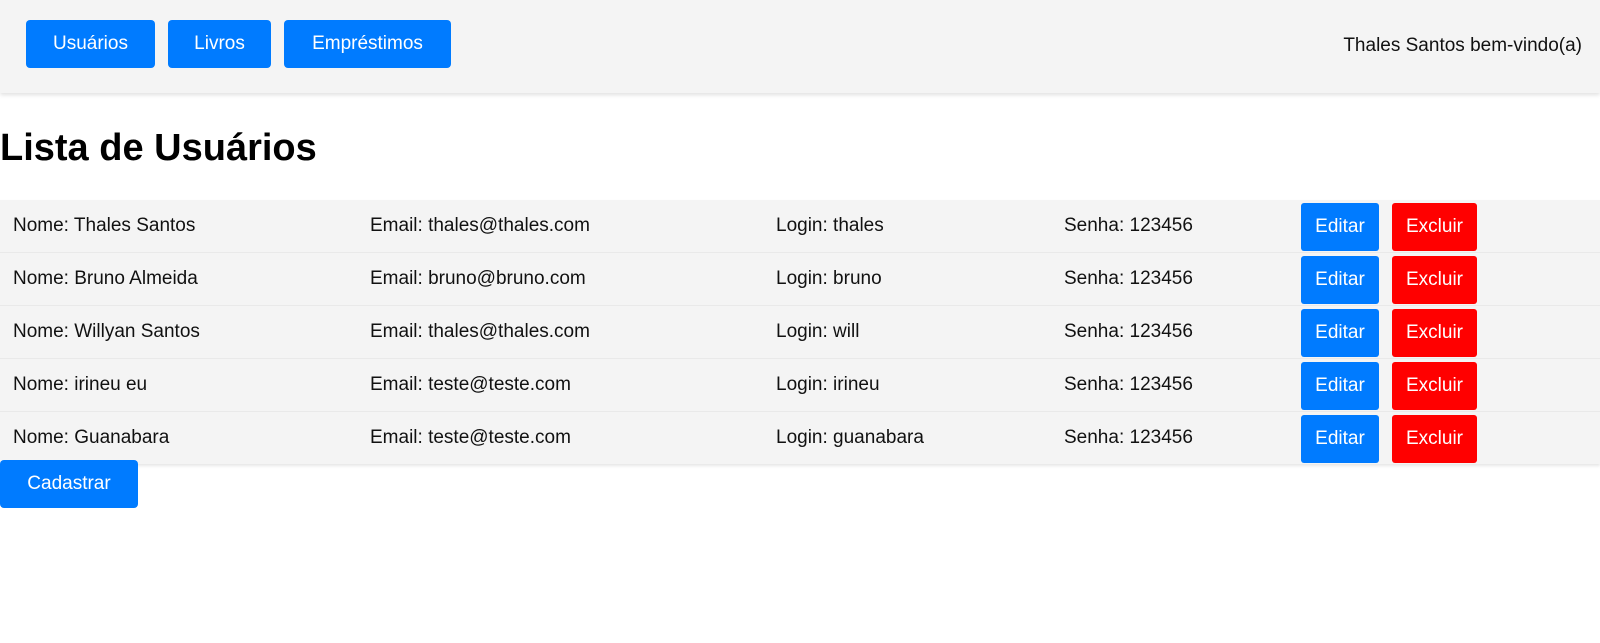 The image size is (1600, 643). I want to click on nav-books-button: Livros, so click(219, 44).